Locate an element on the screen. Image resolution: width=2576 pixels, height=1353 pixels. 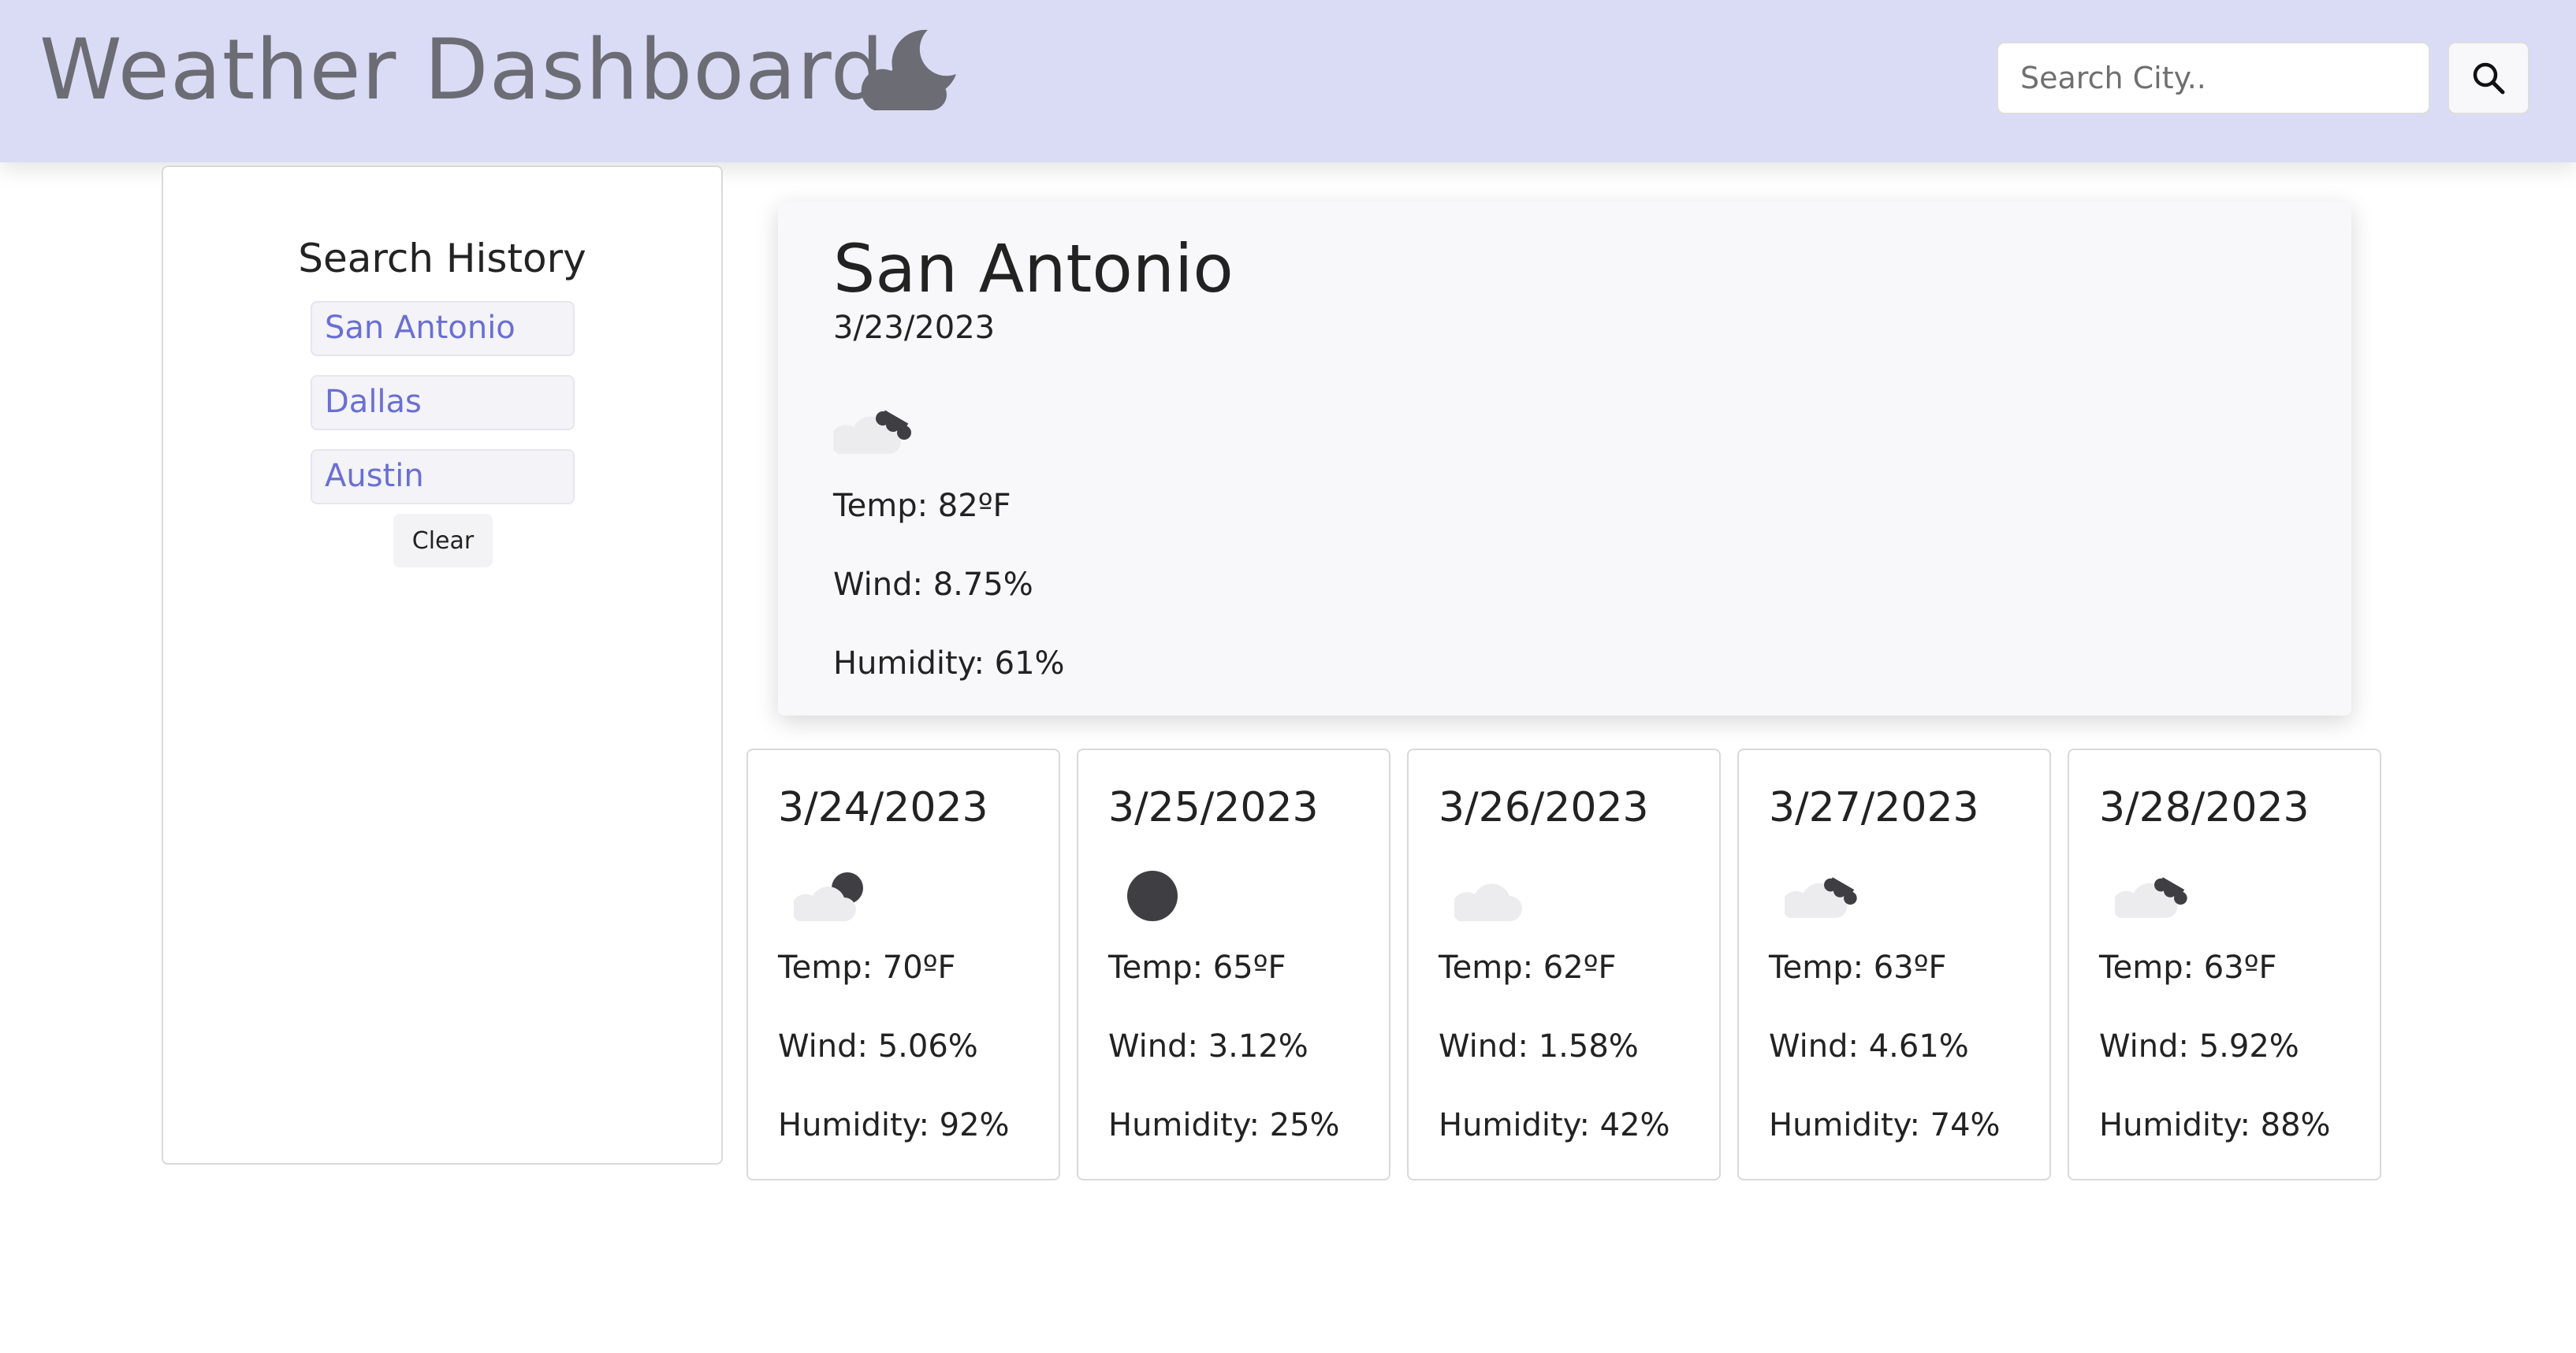
history-item-austin: Austin is located at coordinates (443, 477).